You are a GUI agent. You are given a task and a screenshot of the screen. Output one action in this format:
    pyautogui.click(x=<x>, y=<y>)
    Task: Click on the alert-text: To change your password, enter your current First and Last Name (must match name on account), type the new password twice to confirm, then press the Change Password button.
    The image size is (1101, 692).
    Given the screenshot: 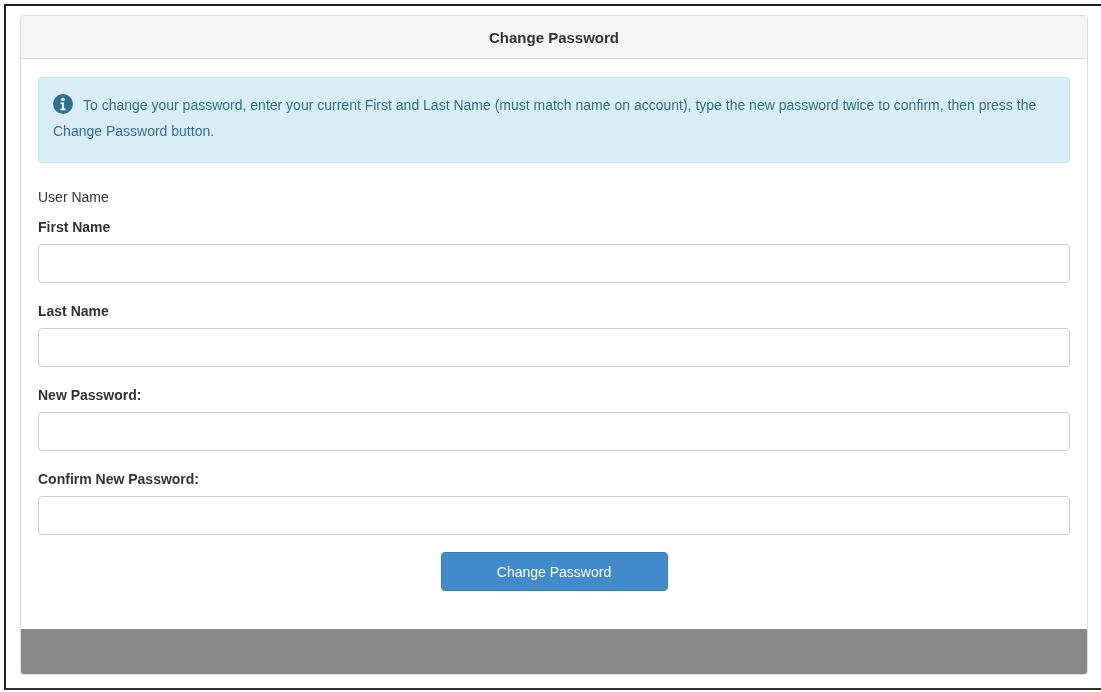 What is the action you would take?
    pyautogui.click(x=553, y=118)
    